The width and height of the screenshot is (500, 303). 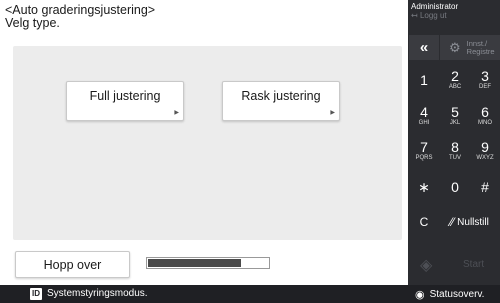 I want to click on collapse-panel-button: «, so click(x=424, y=47).